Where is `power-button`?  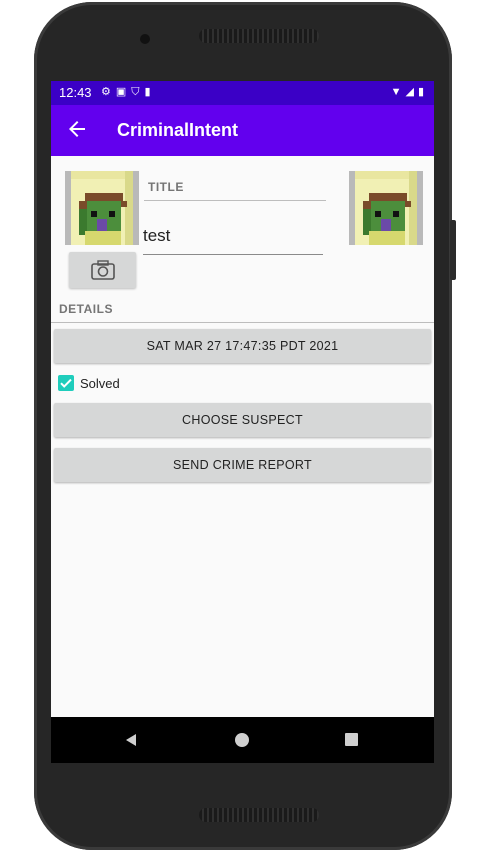 power-button is located at coordinates (453, 250).